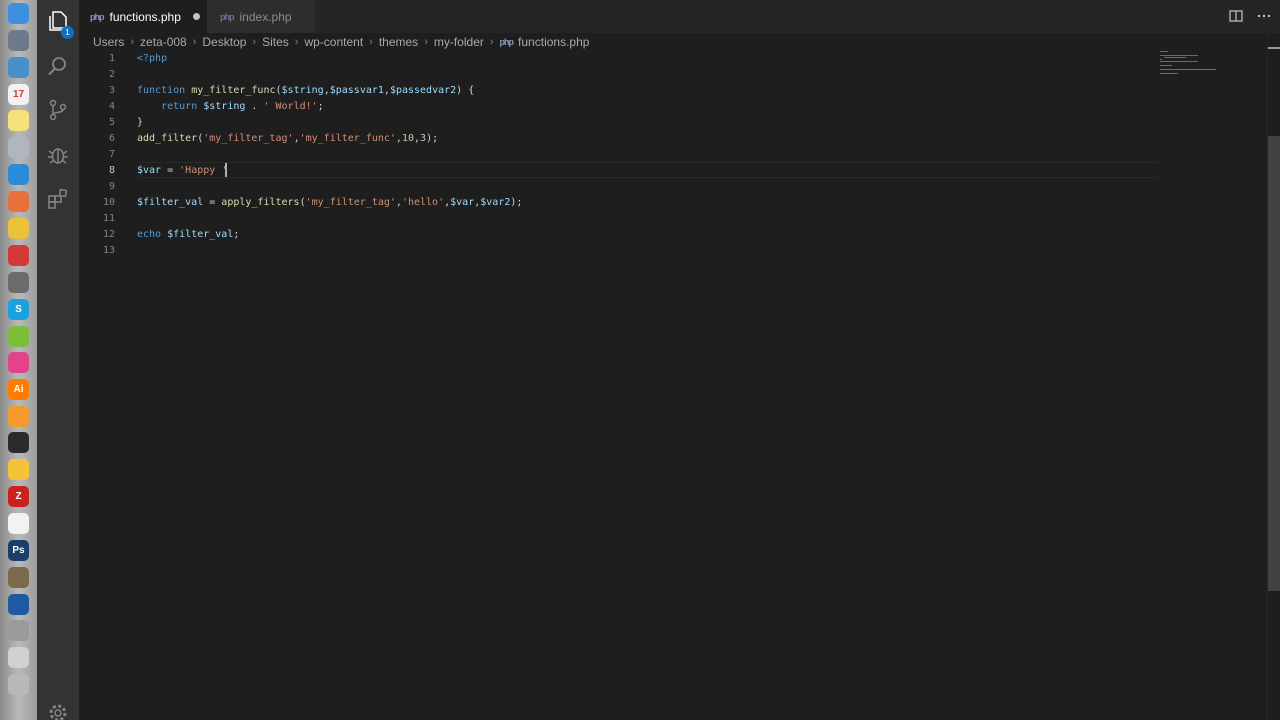  I want to click on gimp-icon, so click(18, 282).